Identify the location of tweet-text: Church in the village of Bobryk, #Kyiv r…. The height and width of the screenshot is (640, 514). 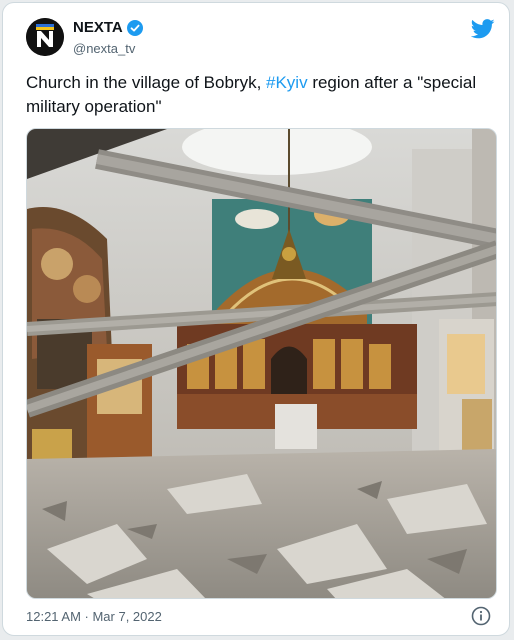
(261, 95).